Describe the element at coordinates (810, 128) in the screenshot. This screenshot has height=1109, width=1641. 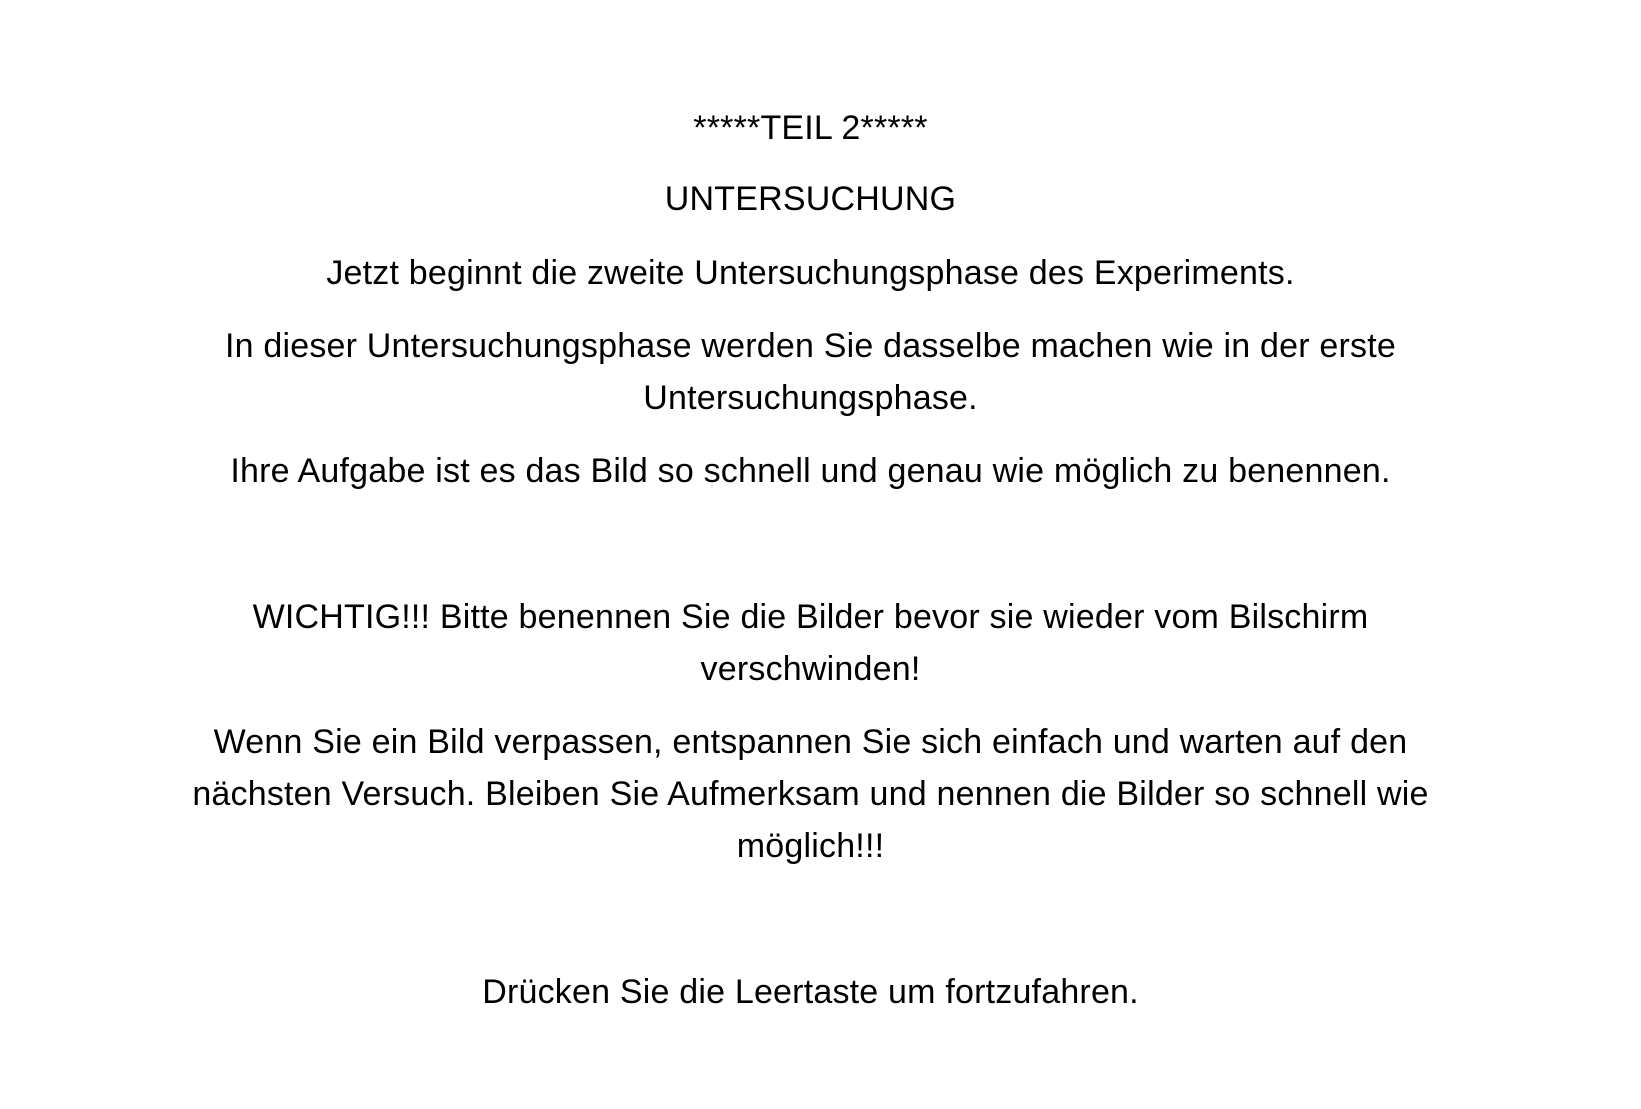
I see `part-title: *****TEIL 2*****` at that location.